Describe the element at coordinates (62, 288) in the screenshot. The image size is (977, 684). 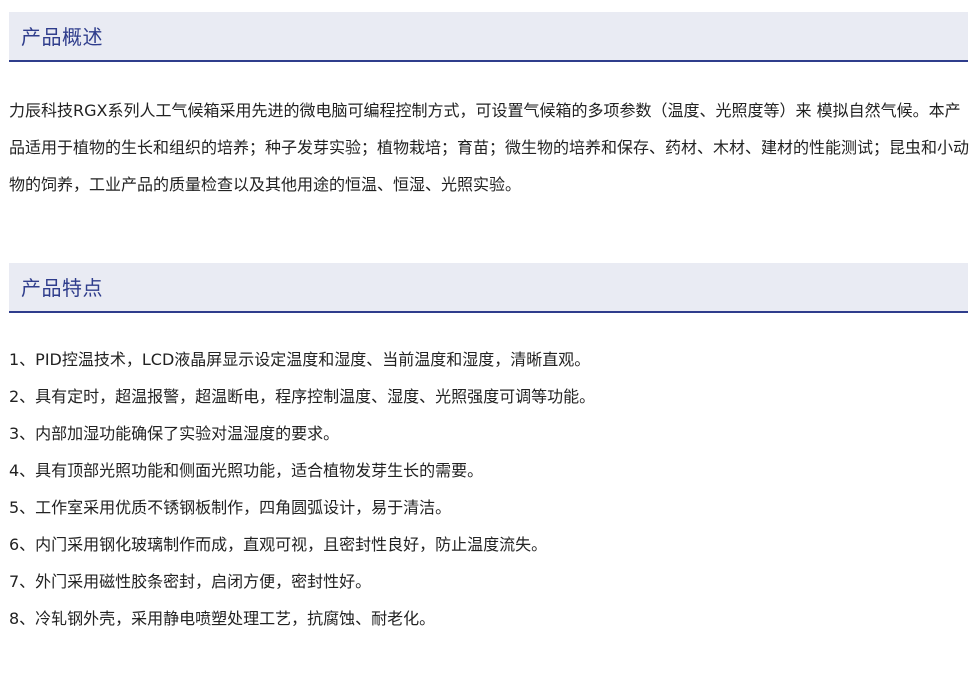
I see `features-title: 产品特点` at that location.